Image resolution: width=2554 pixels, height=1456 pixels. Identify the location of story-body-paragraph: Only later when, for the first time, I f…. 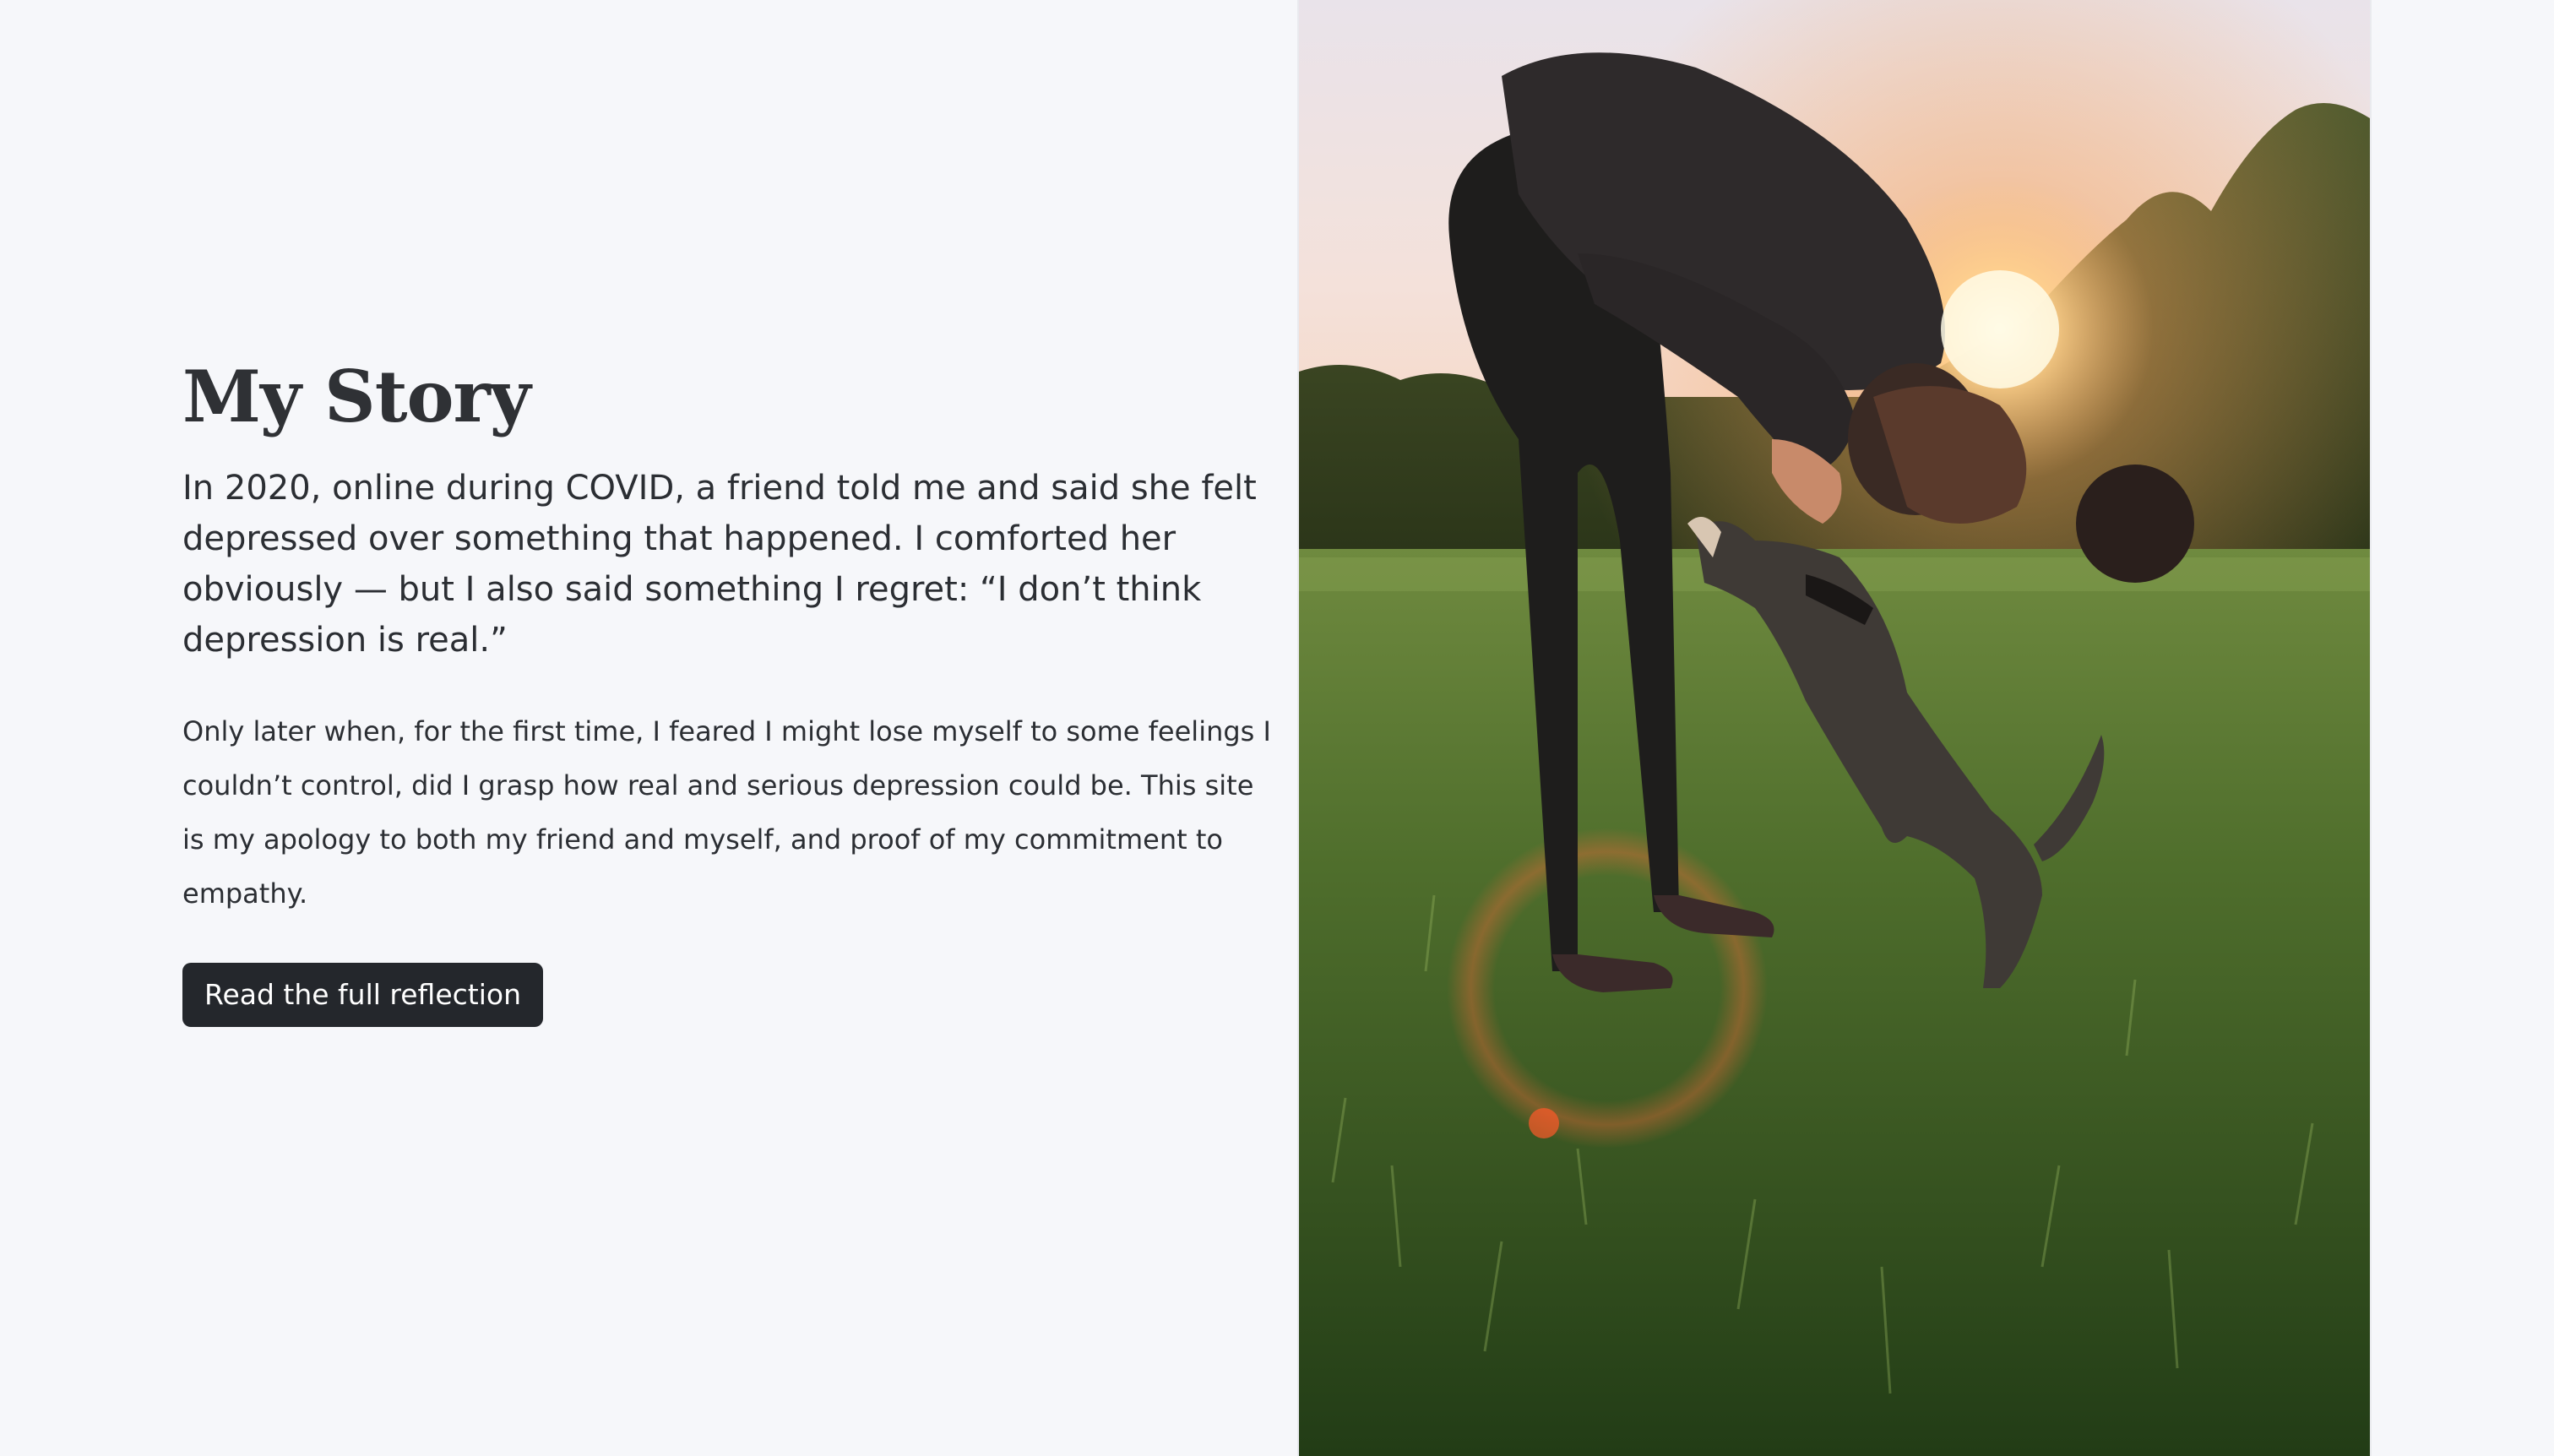
(726, 812).